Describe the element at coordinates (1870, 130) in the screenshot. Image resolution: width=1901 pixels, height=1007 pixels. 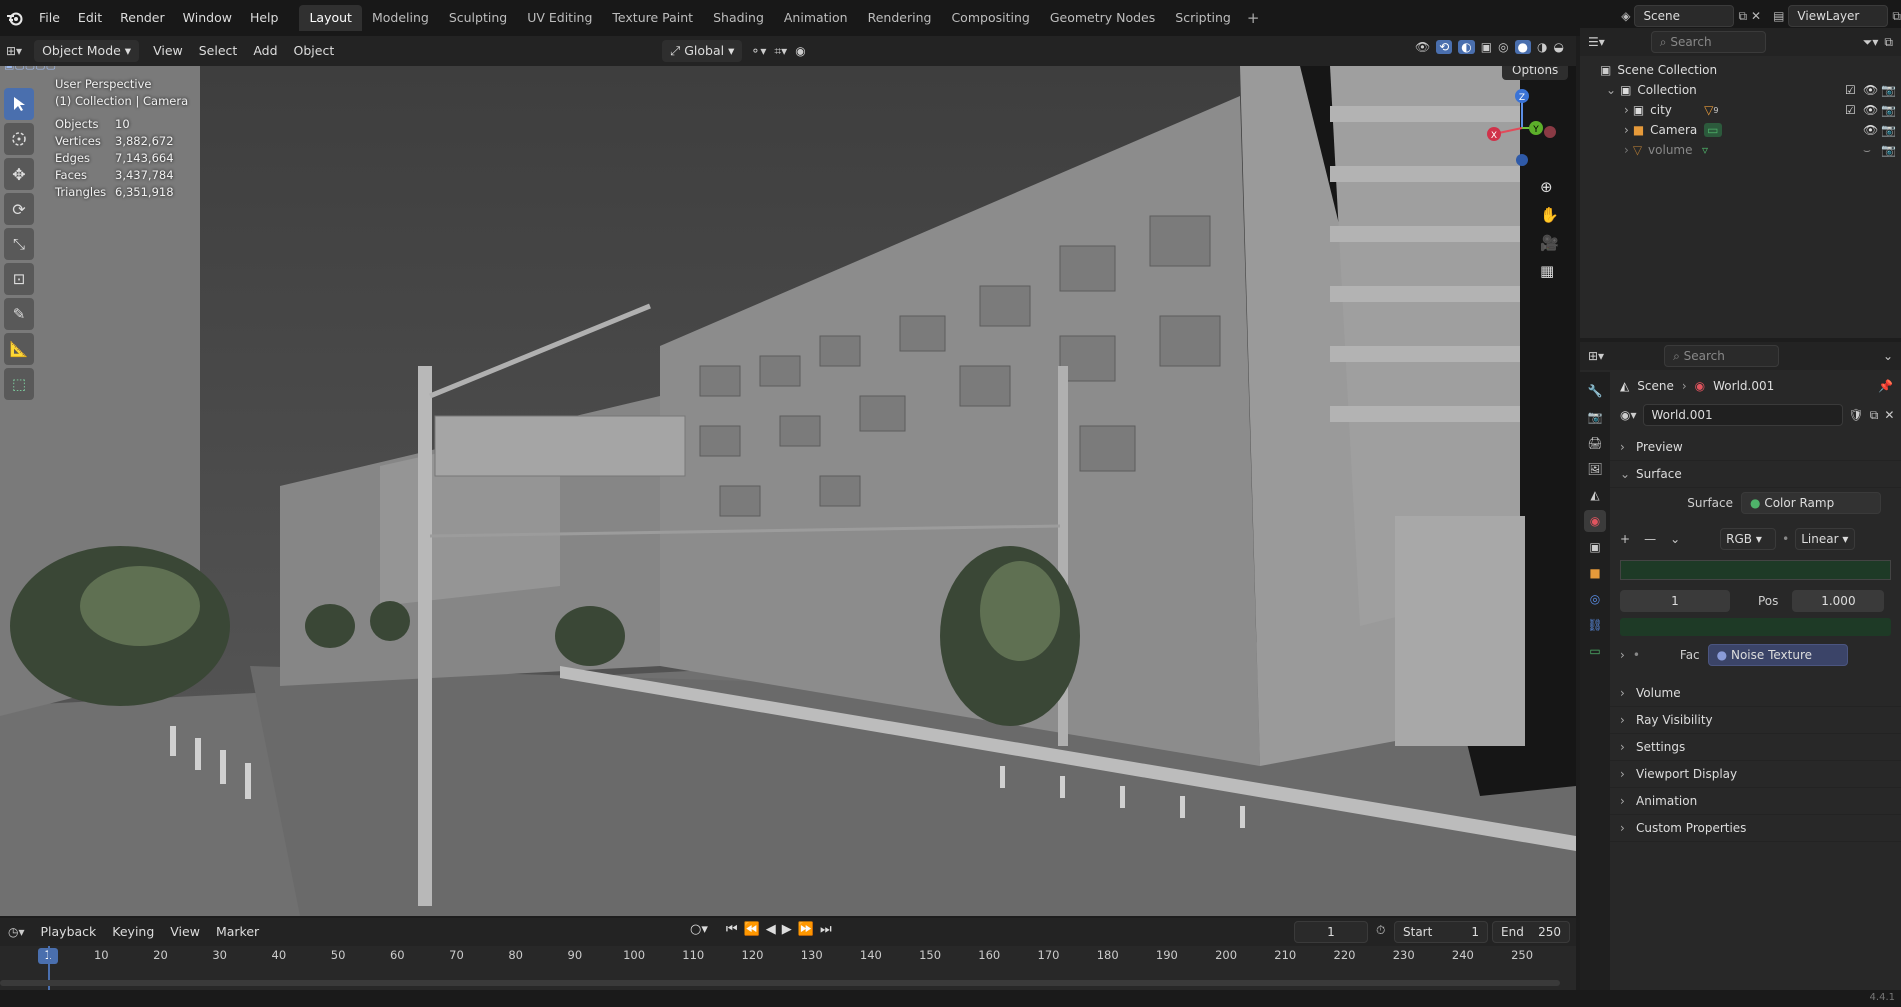
I see `camera-visibility-icon: 👁` at that location.